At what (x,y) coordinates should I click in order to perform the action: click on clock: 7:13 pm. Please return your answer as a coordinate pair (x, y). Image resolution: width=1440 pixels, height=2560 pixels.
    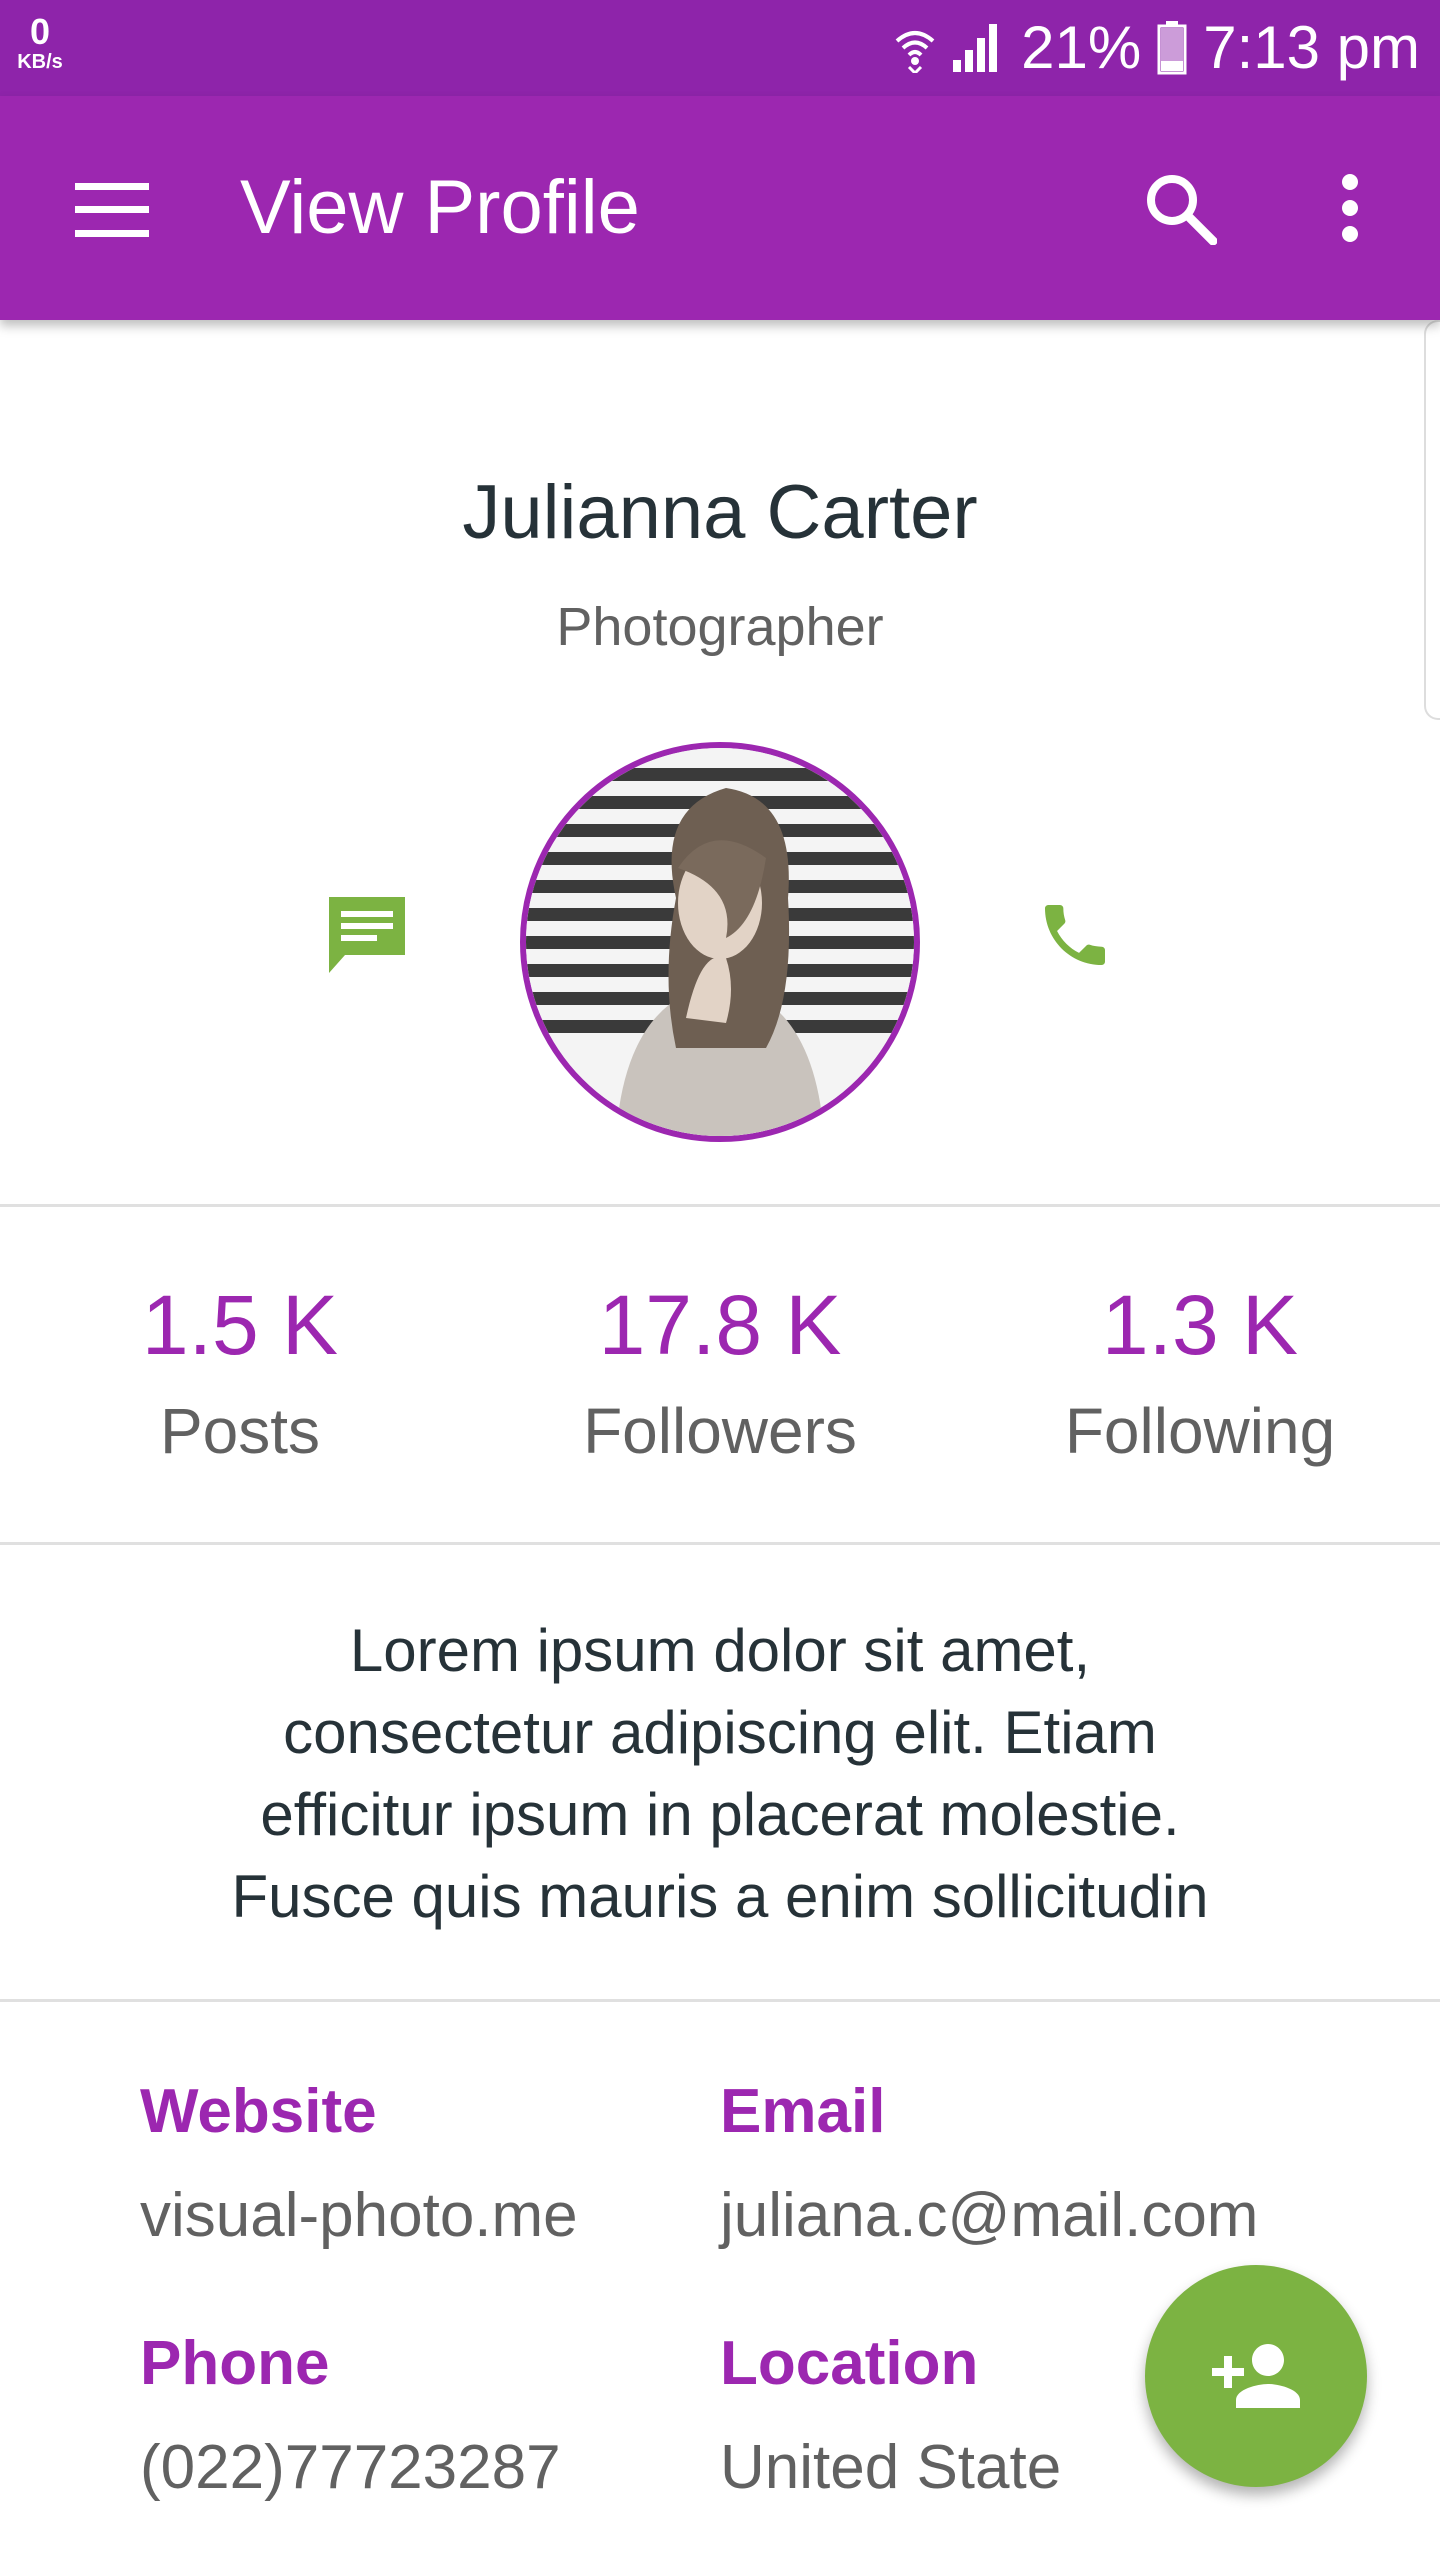
    Looking at the image, I should click on (1311, 47).